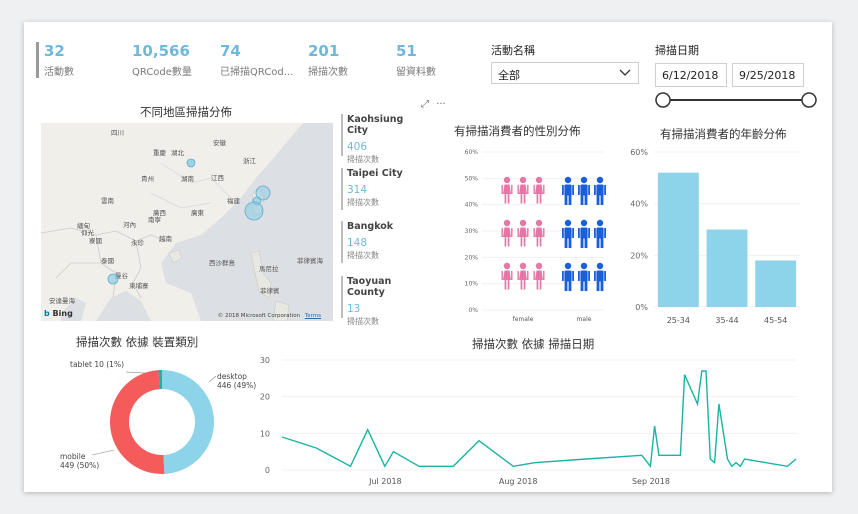 Image resolution: width=858 pixels, height=514 pixels. Describe the element at coordinates (809, 100) in the screenshot. I see `slider-end-handle` at that location.